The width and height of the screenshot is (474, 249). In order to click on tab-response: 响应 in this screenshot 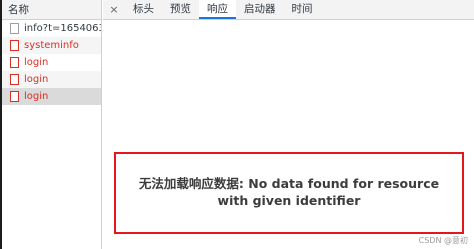, I will do `click(217, 9)`.